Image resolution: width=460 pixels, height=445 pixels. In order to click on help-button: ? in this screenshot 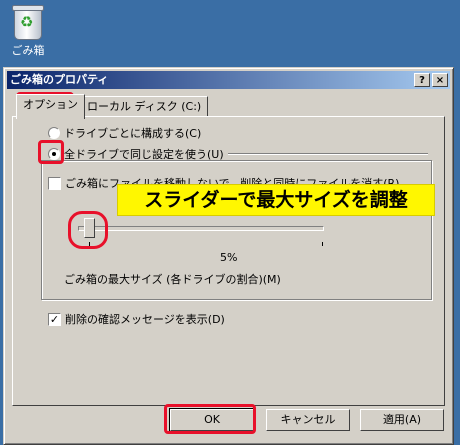, I will do `click(422, 80)`.